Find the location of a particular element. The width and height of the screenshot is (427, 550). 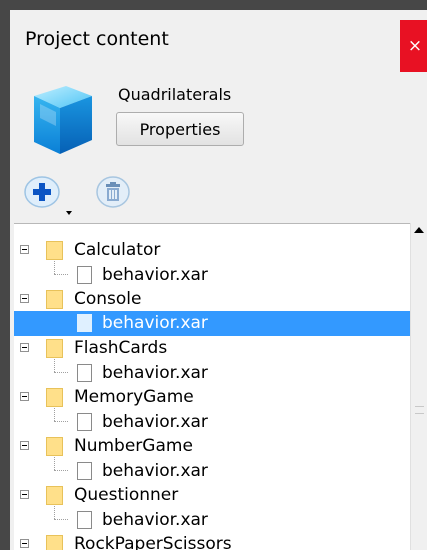

tree-folder-row: Questionner is located at coordinates (212, 495).